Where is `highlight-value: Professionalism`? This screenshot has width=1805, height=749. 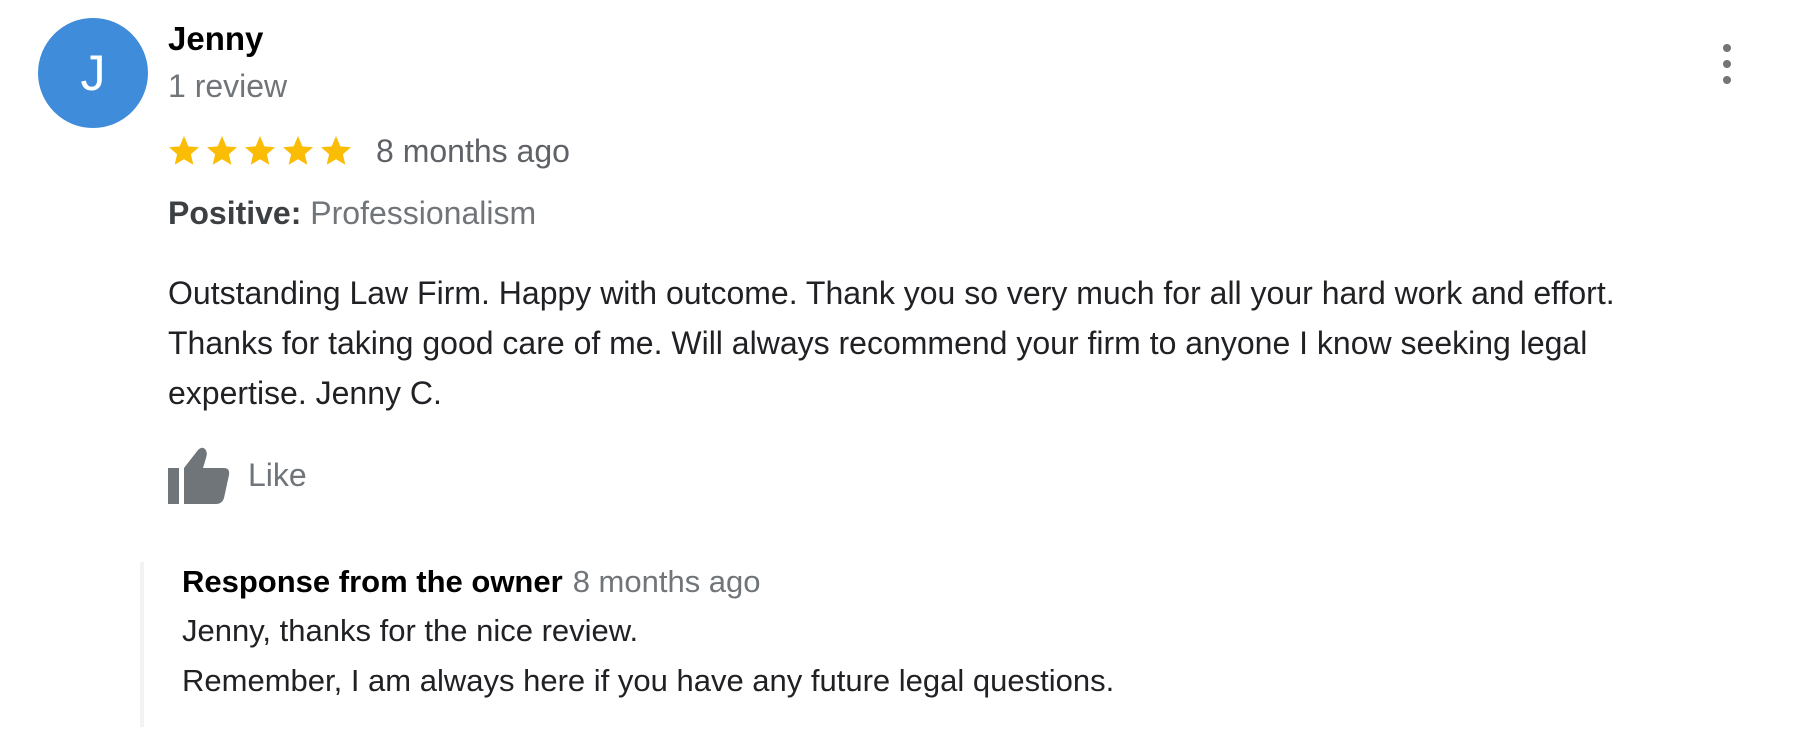 highlight-value: Professionalism is located at coordinates (423, 213).